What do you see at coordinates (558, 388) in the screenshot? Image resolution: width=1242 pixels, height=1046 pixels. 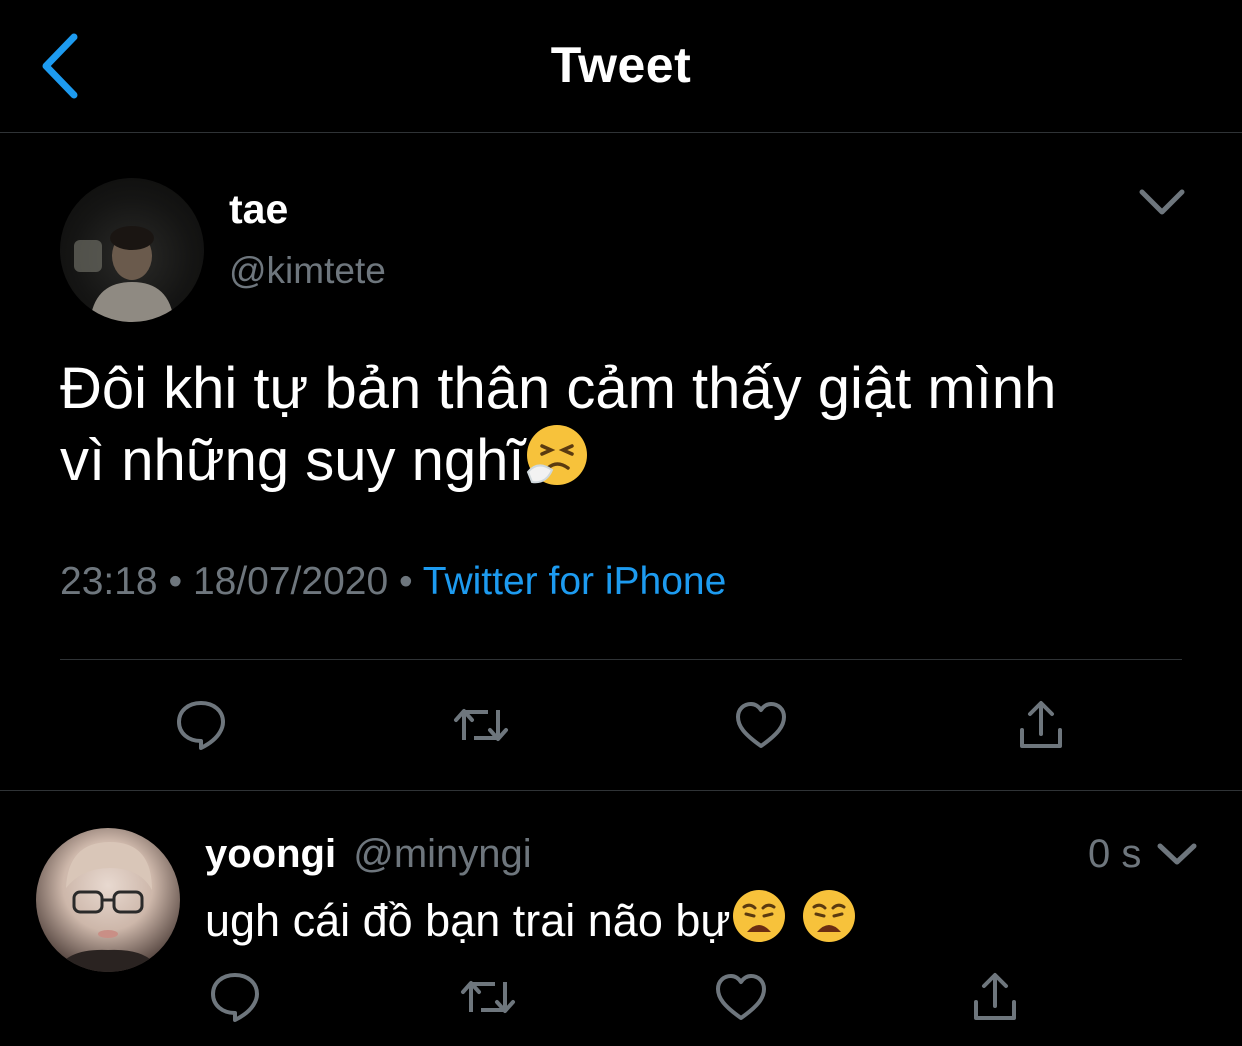 I see `tweet-text-line: Đôi khi tự bản thân cảm thấy giật mình` at bounding box center [558, 388].